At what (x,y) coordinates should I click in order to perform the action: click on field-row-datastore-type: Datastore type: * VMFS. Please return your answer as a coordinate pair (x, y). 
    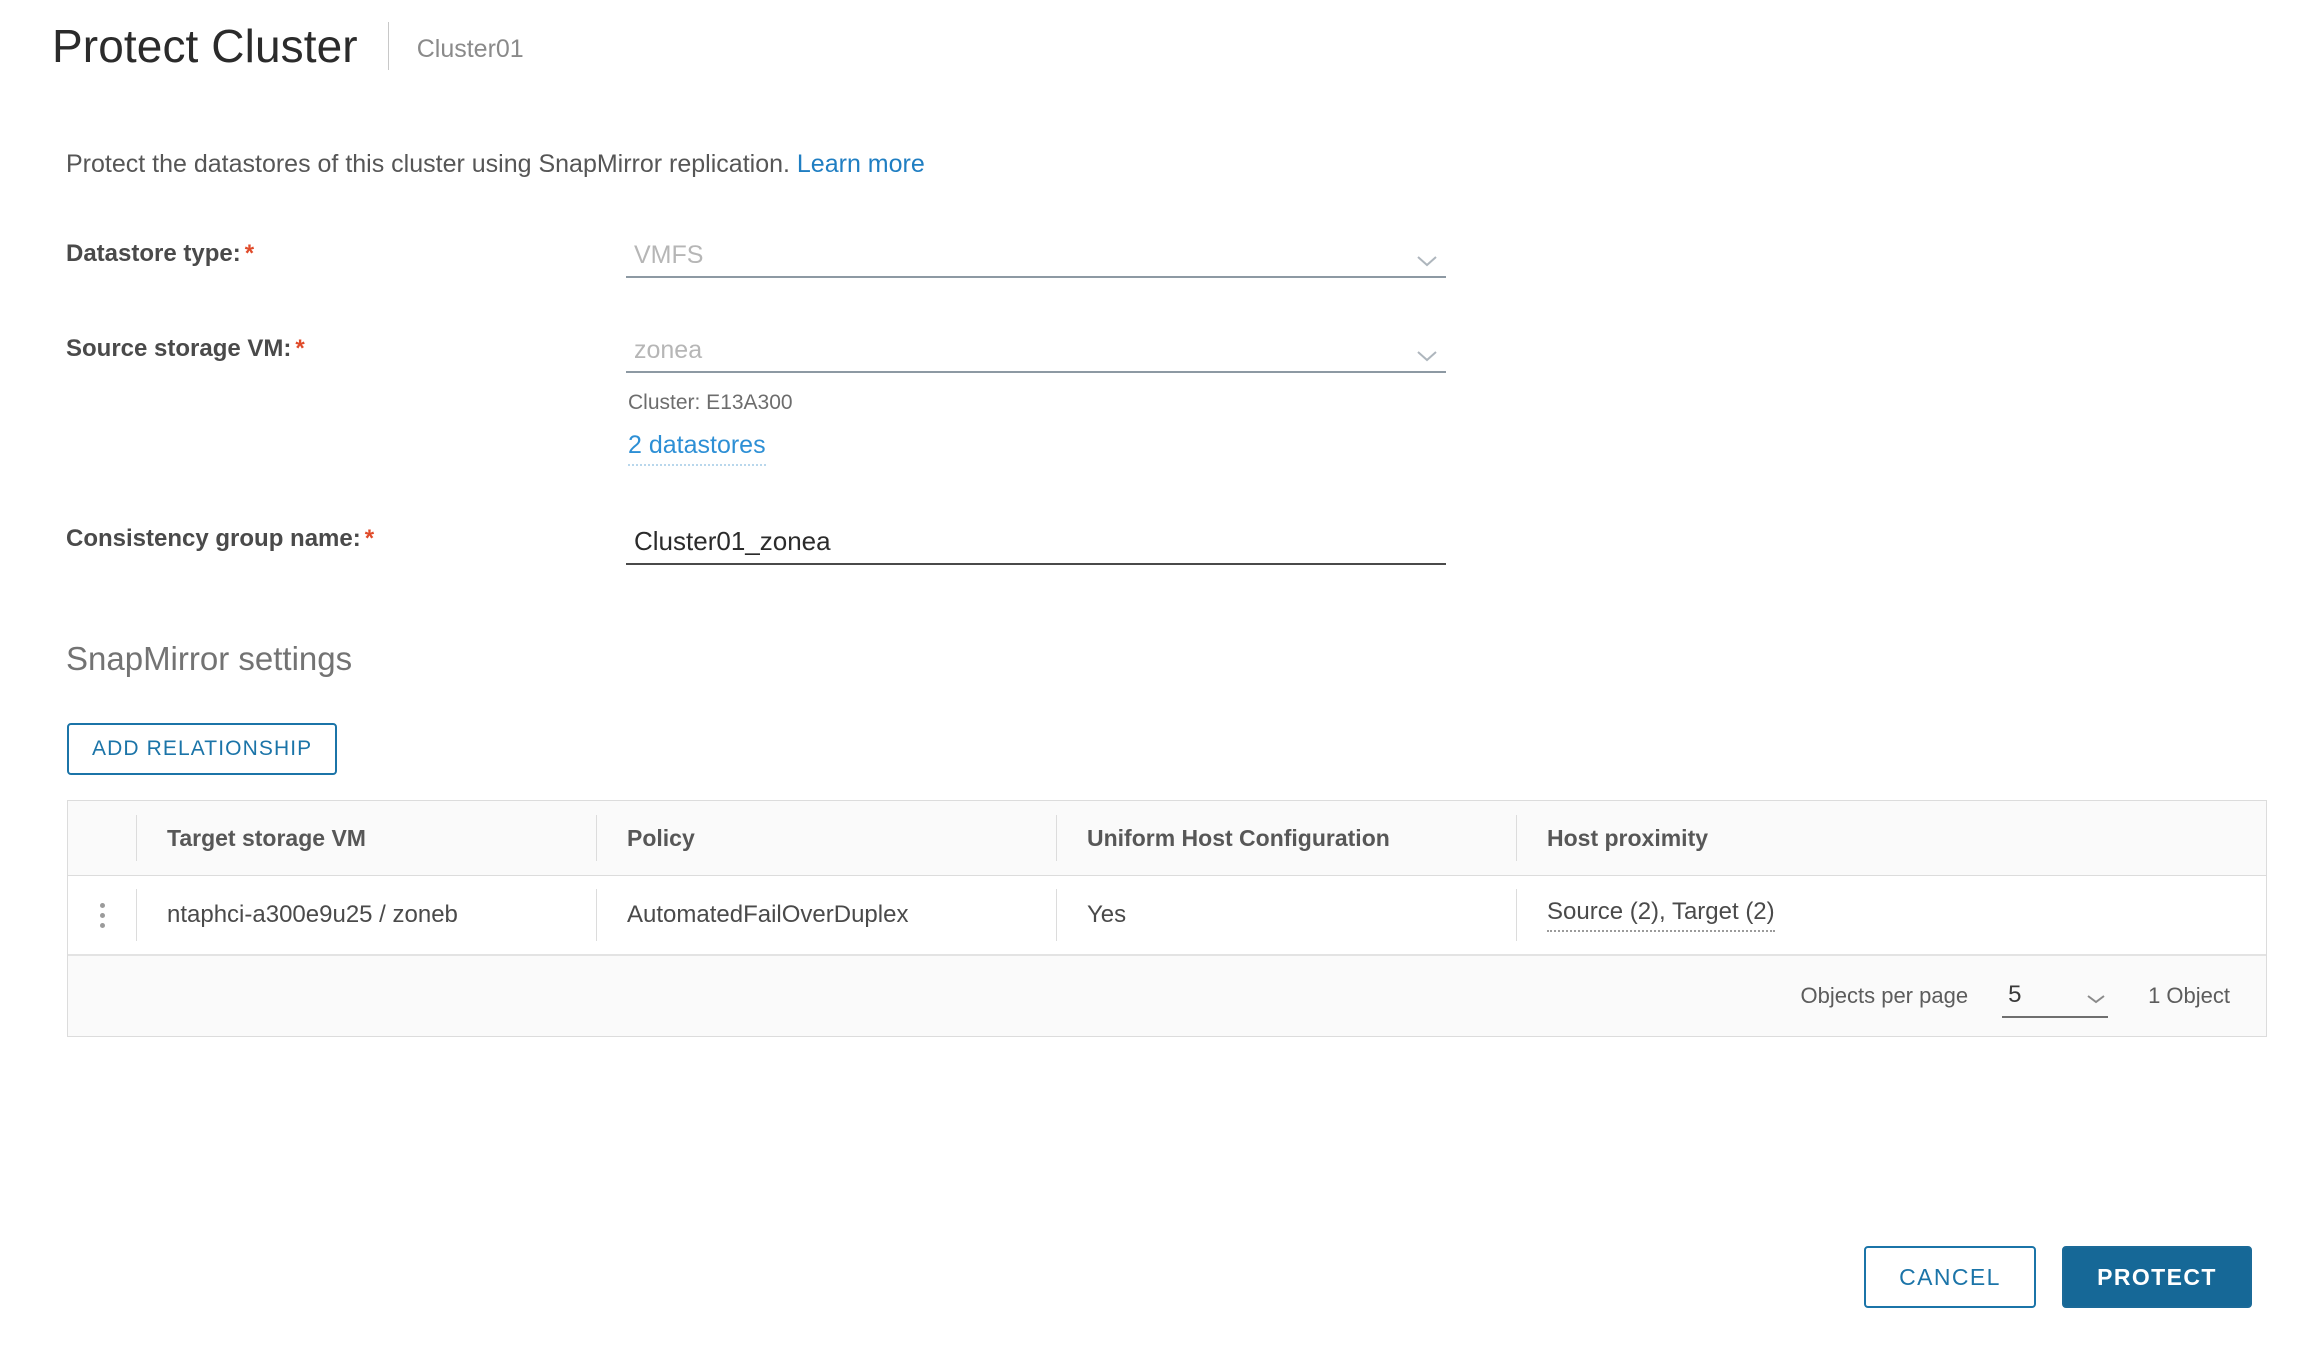
    Looking at the image, I should click on (1066, 277).